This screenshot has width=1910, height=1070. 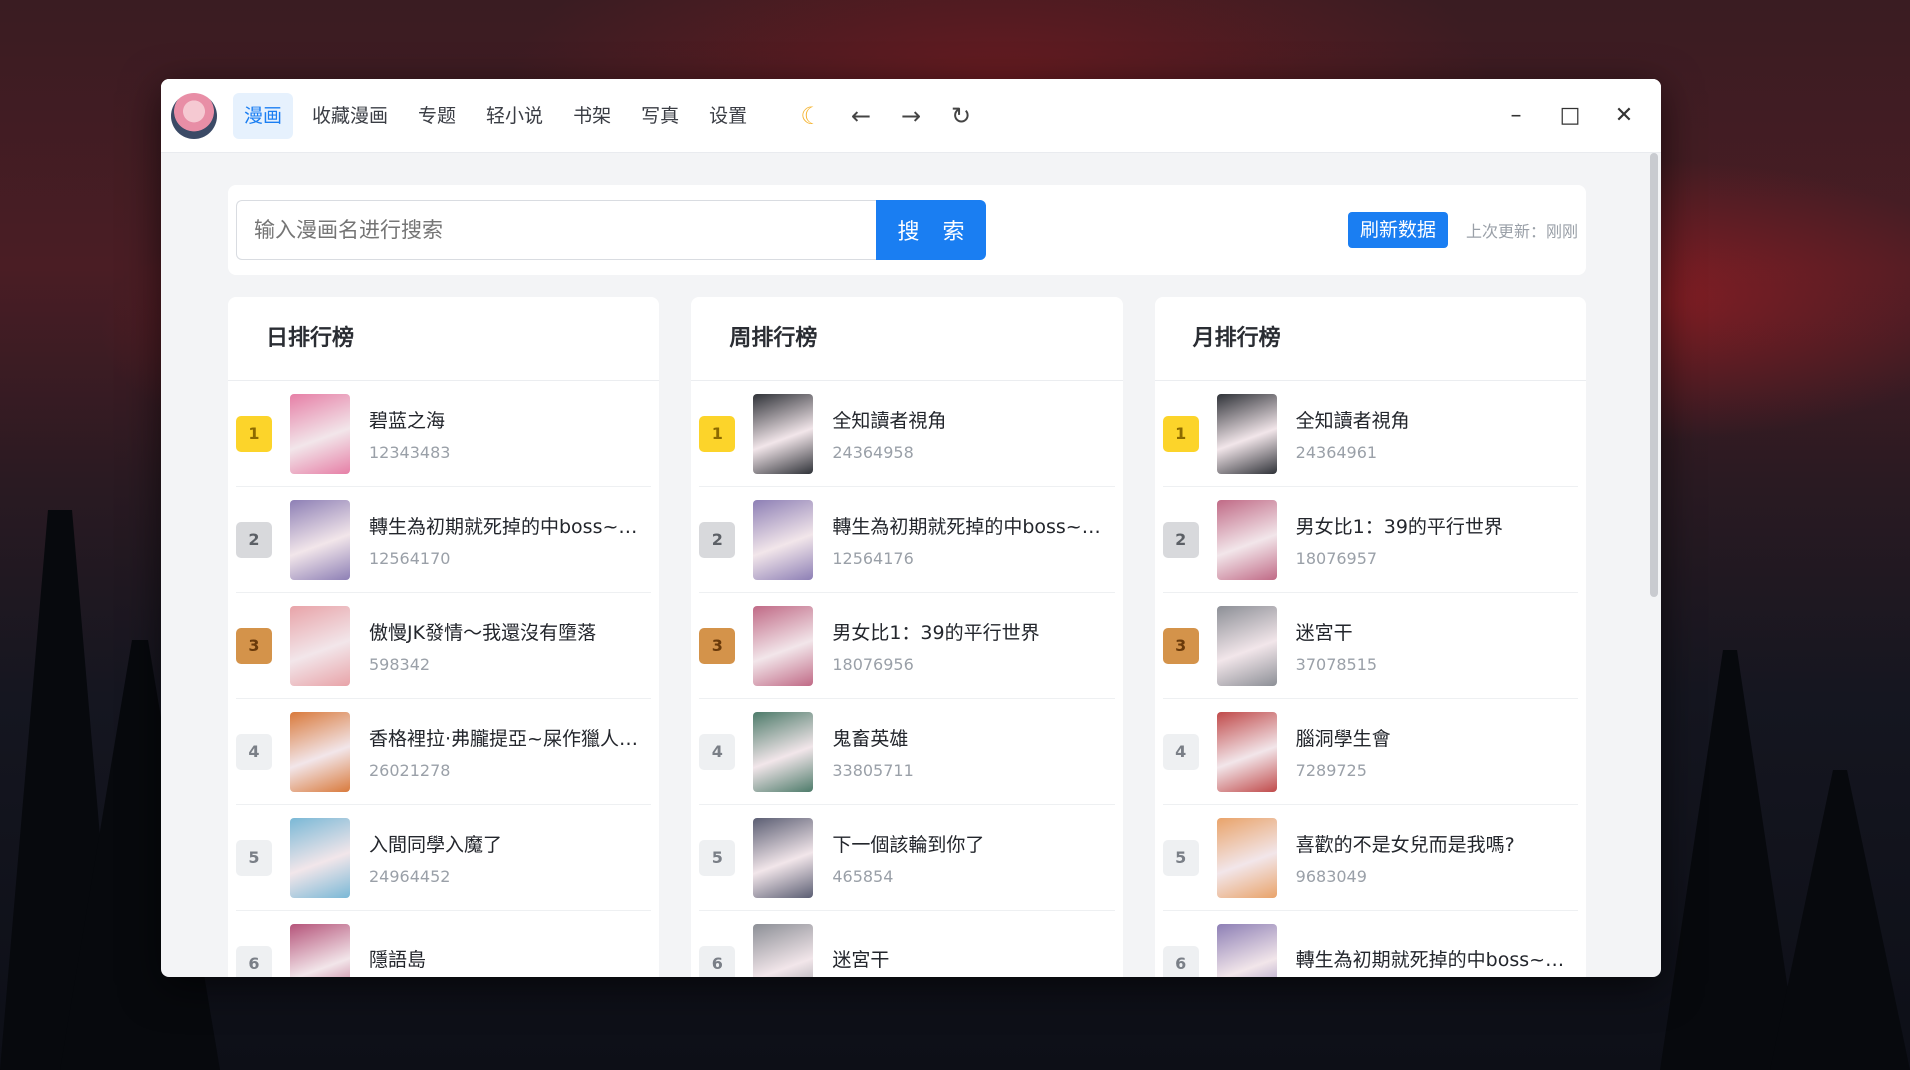 I want to click on background-tree, so click(x=1840, y=920).